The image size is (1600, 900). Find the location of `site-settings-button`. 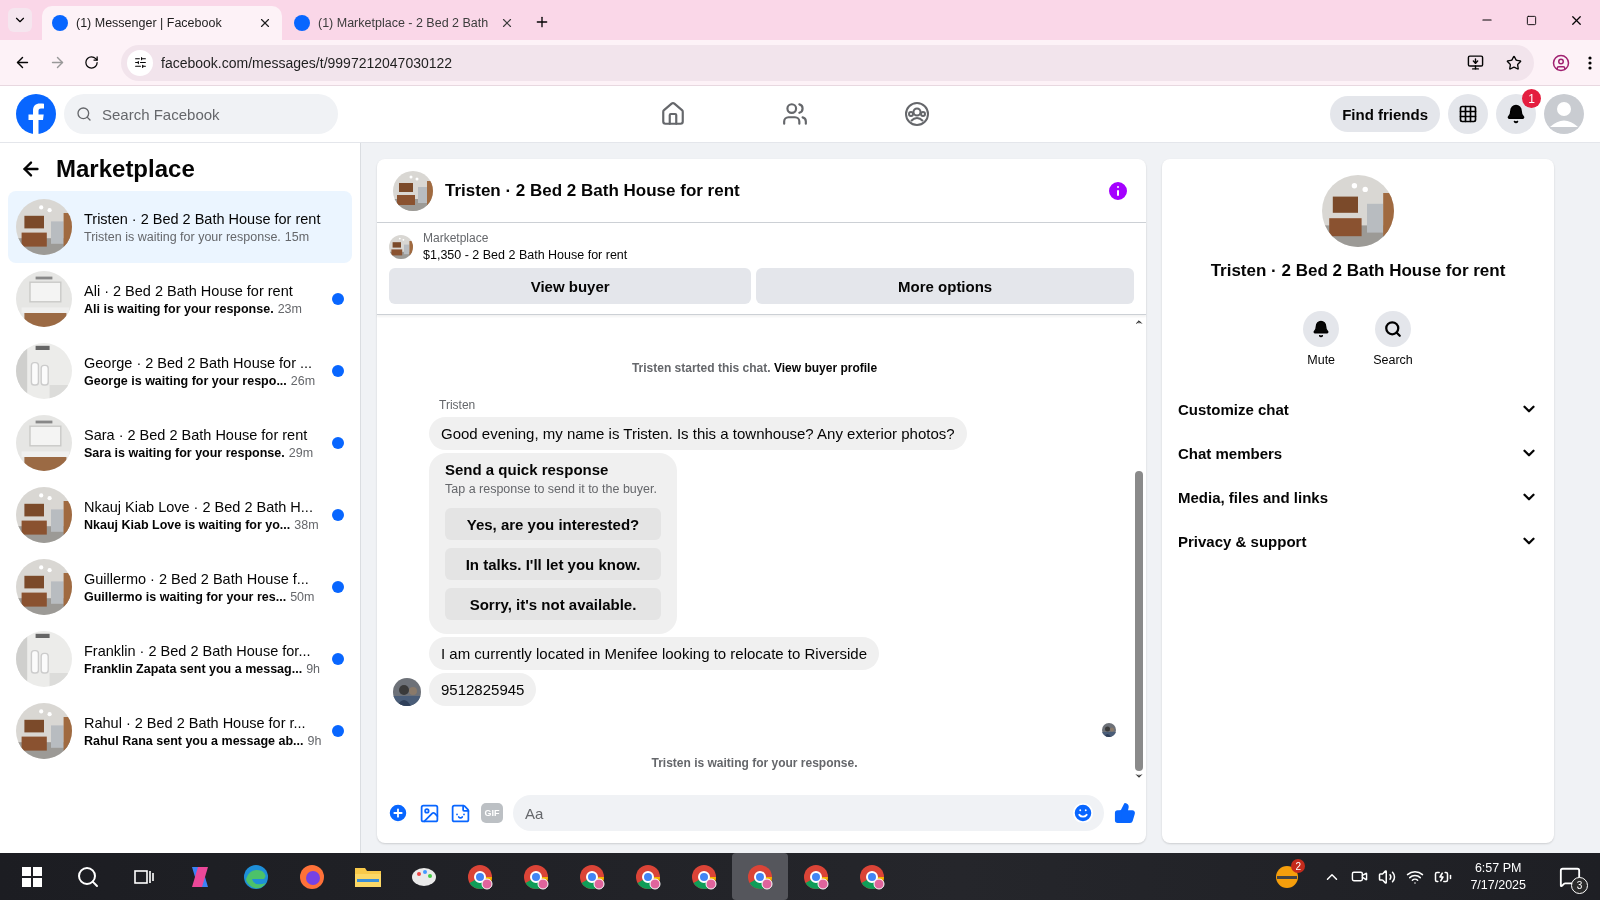

site-settings-button is located at coordinates (140, 62).